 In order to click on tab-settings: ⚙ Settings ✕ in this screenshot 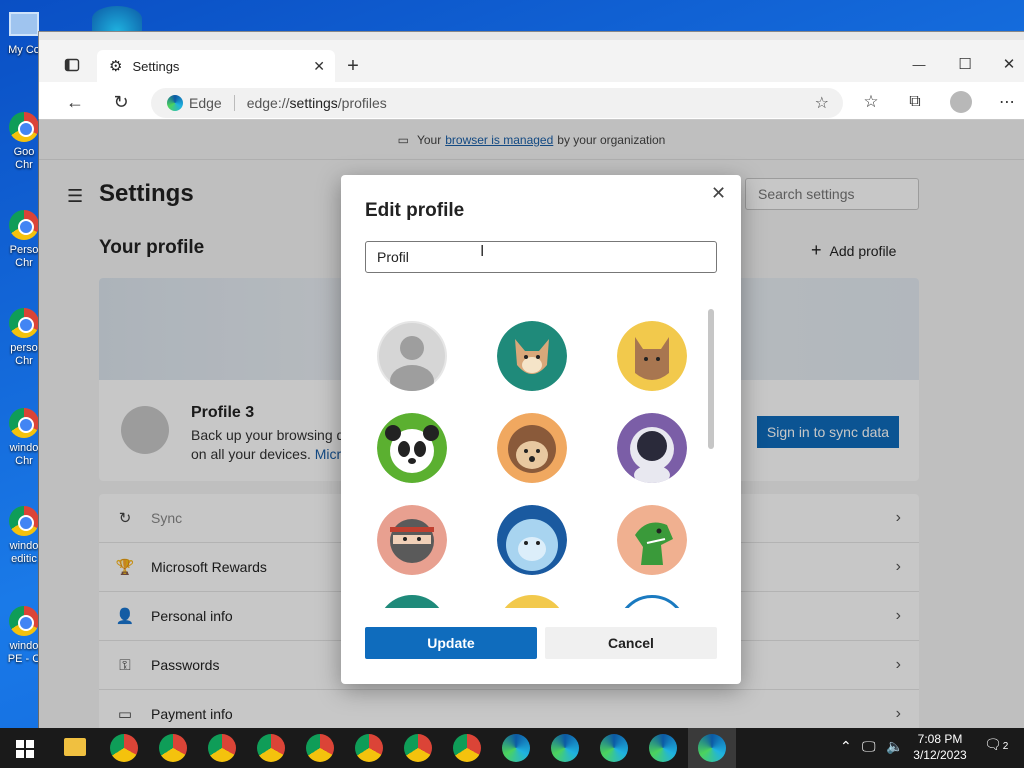, I will do `click(216, 66)`.